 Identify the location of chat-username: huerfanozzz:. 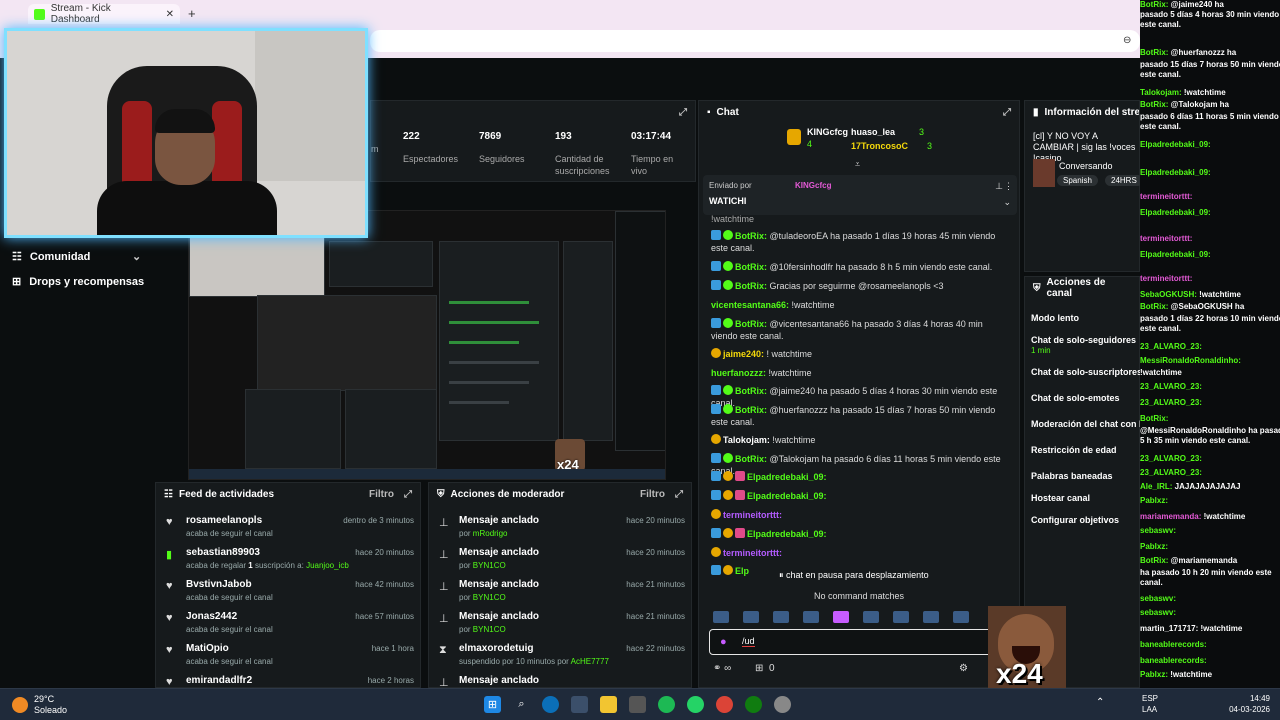
(738, 373).